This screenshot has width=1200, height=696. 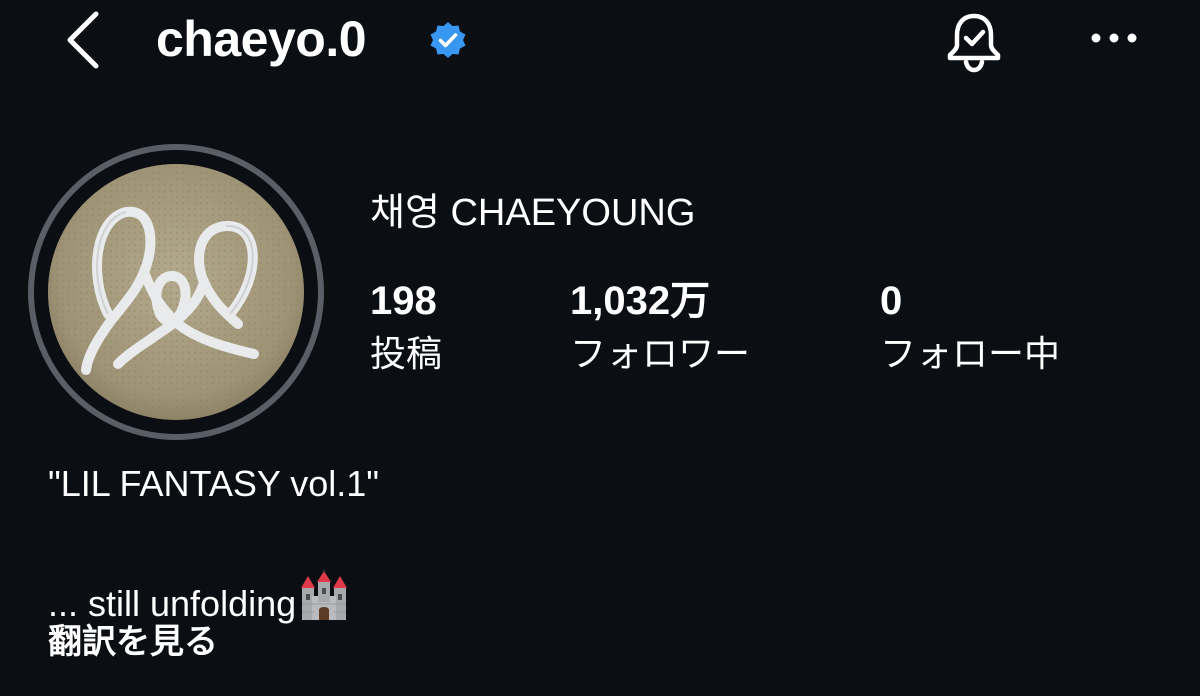 I want to click on back-button, so click(x=86, y=39).